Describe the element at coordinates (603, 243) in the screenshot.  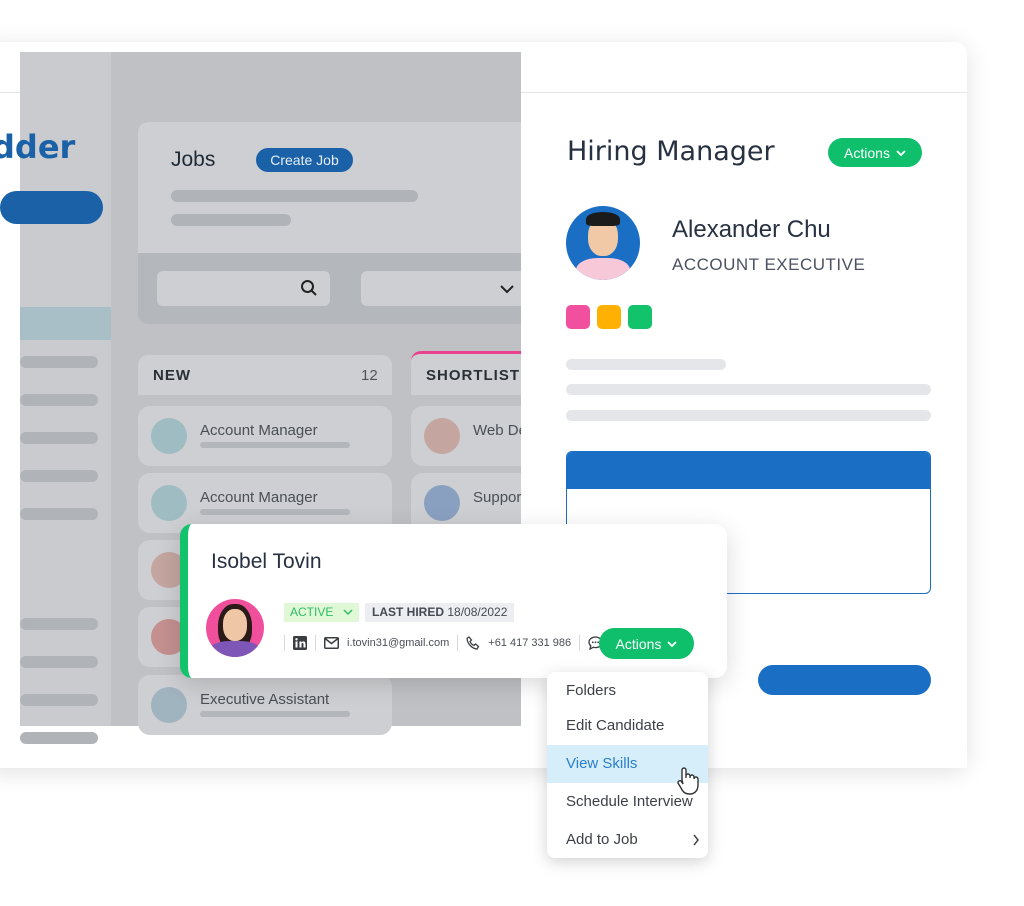
I see `avatar` at that location.